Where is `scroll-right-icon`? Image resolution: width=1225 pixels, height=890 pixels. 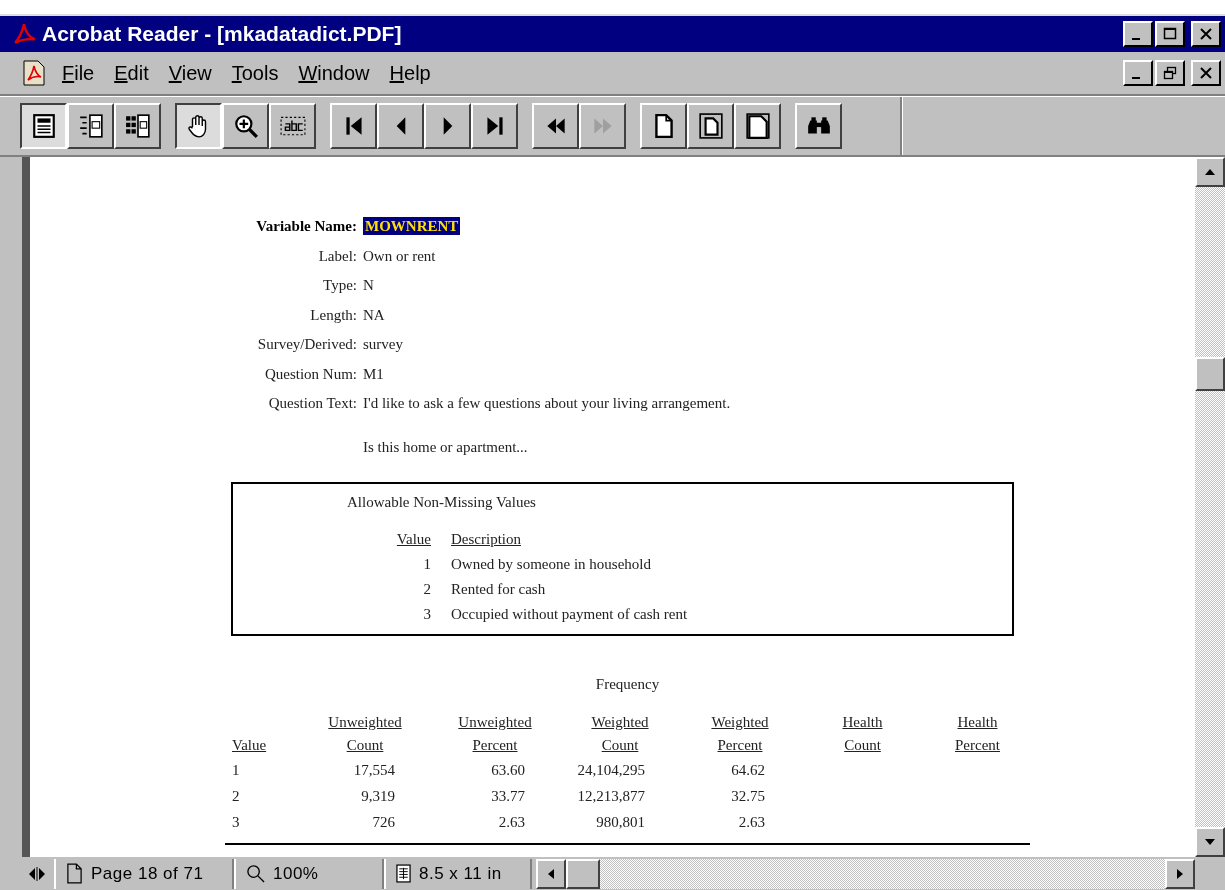
scroll-right-icon is located at coordinates (1180, 873).